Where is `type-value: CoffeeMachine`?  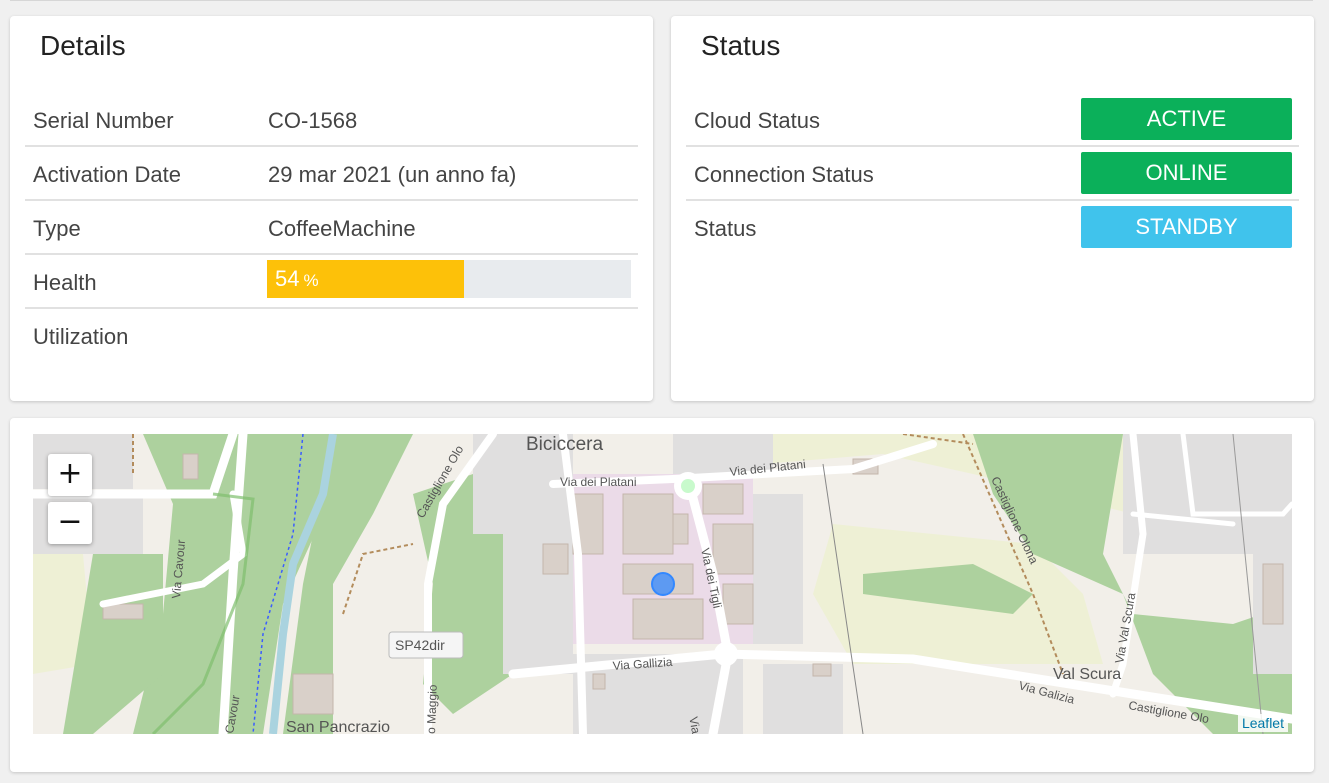 type-value: CoffeeMachine is located at coordinates (342, 228).